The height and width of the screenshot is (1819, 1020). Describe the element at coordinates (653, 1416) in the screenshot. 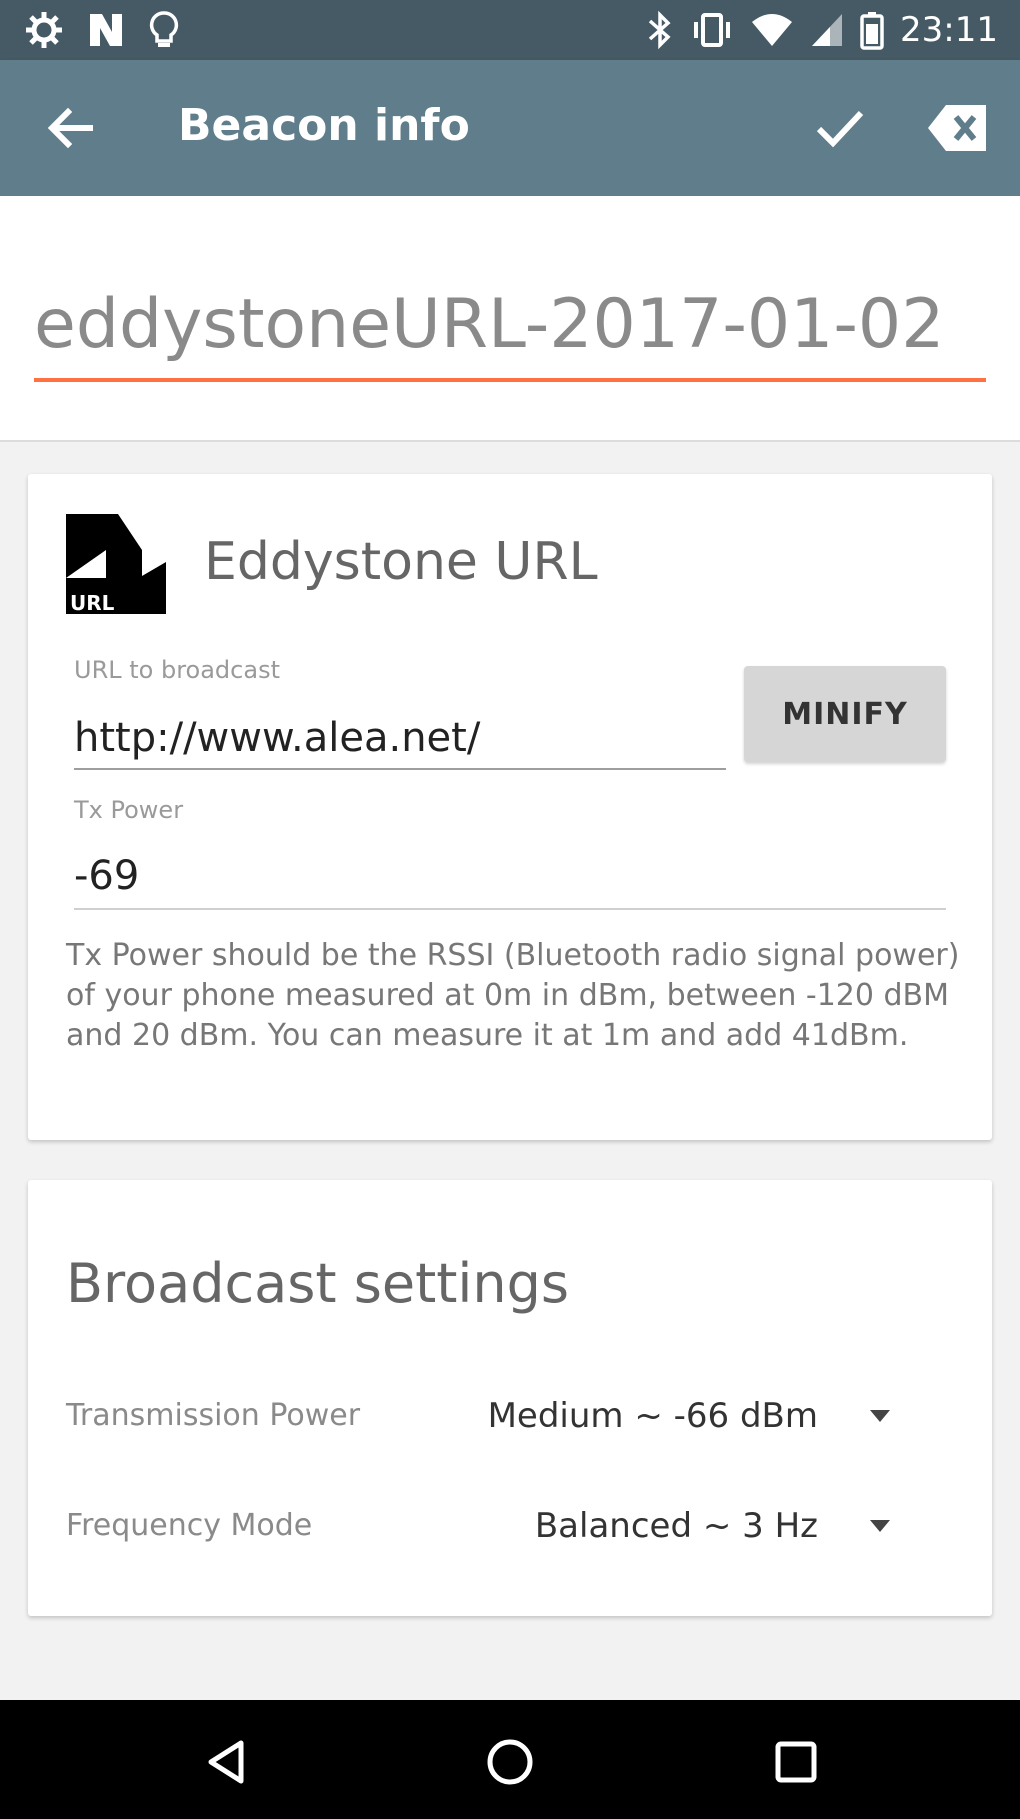

I see `transmission-power-select: Medium ~ -66 dBm` at that location.